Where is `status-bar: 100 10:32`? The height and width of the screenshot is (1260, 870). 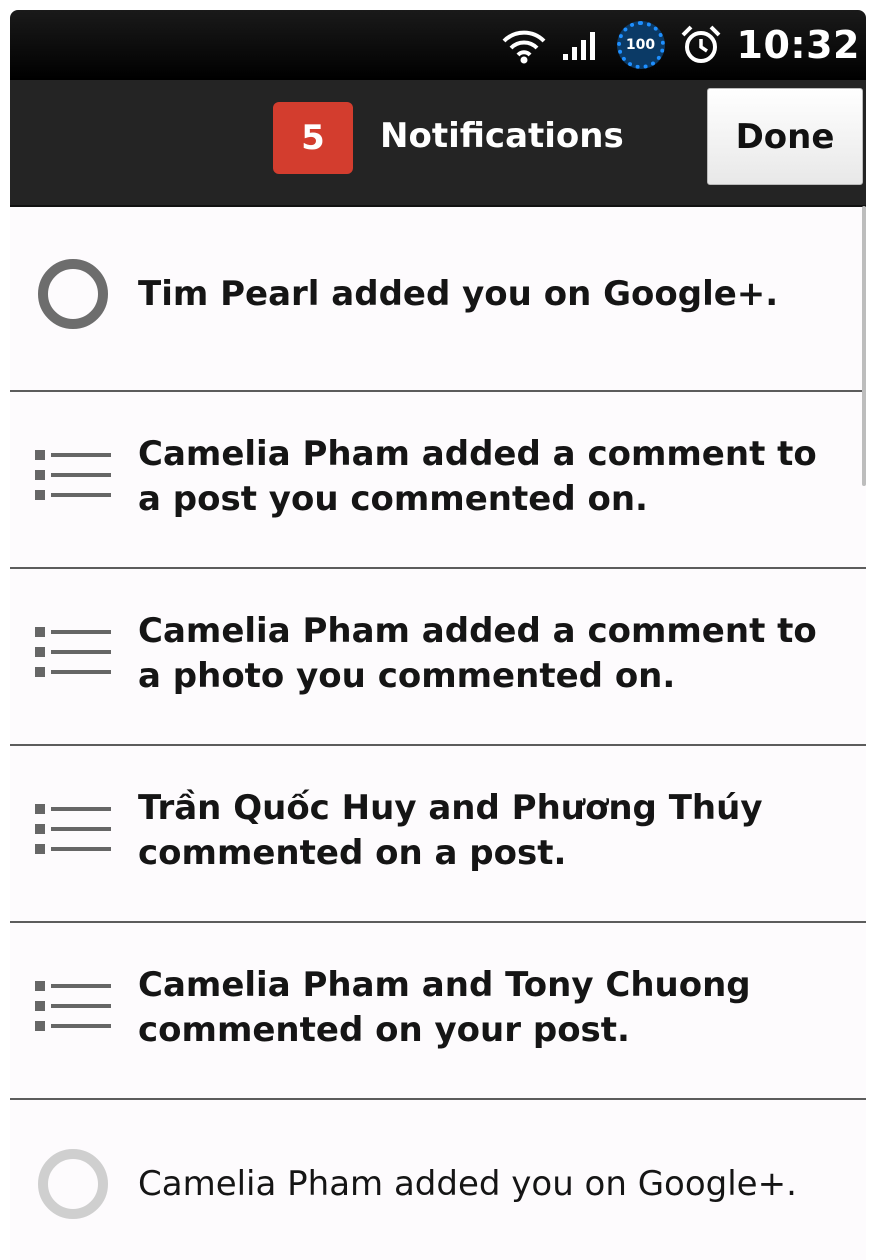
status-bar: 100 10:32 is located at coordinates (438, 45).